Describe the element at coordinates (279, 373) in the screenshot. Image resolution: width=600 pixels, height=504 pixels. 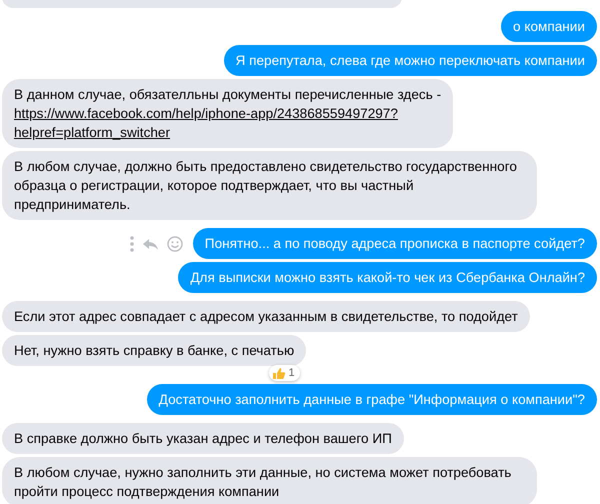
I see `thumbs-up-icon` at that location.